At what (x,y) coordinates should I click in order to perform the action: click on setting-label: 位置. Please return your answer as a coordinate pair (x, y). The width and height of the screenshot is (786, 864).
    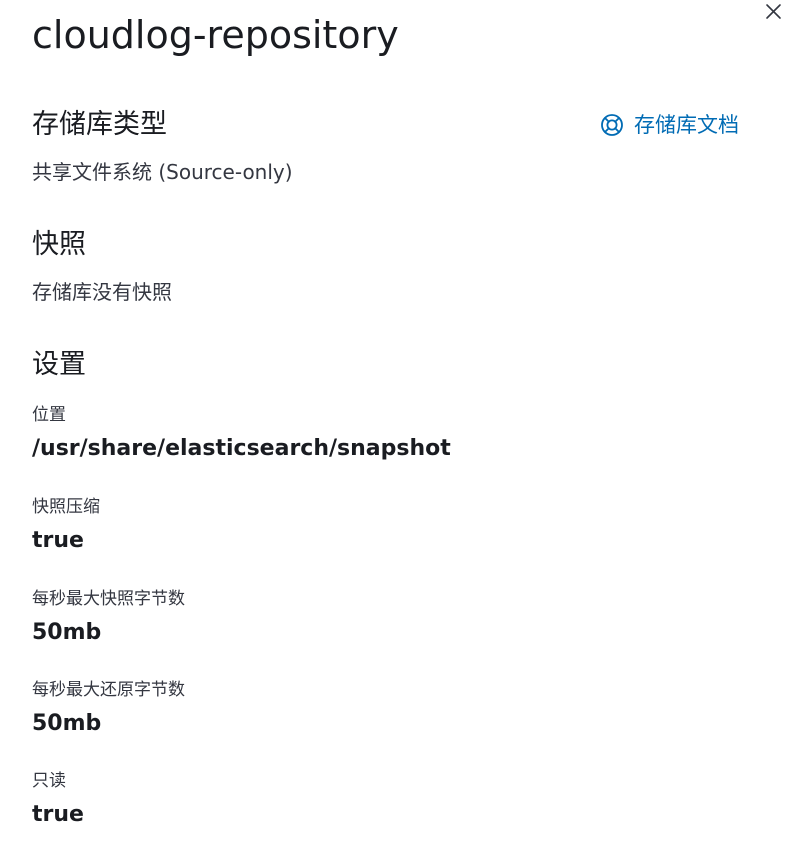
    Looking at the image, I should click on (49, 415).